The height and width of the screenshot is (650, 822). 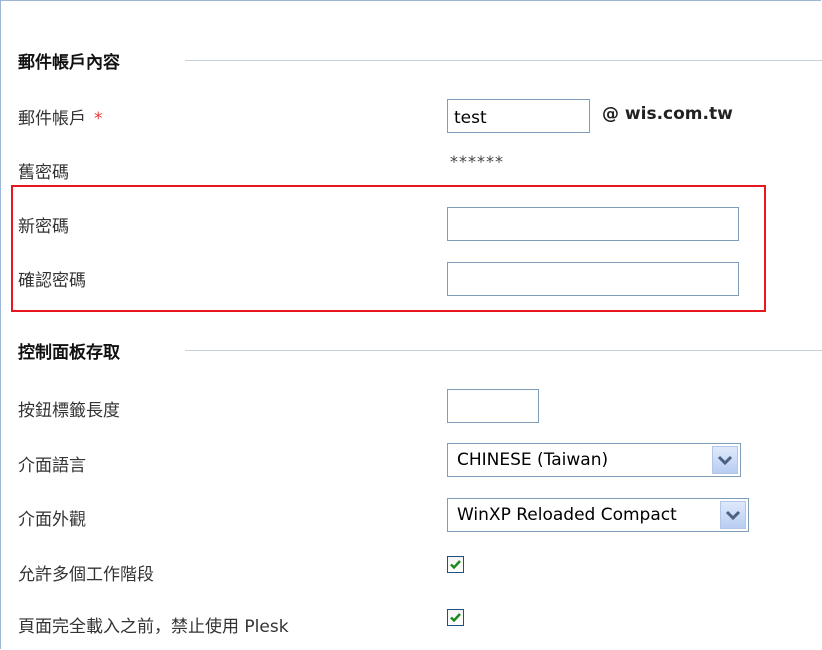 I want to click on language-selected-value: CHINESE (Taiwan), so click(x=533, y=460).